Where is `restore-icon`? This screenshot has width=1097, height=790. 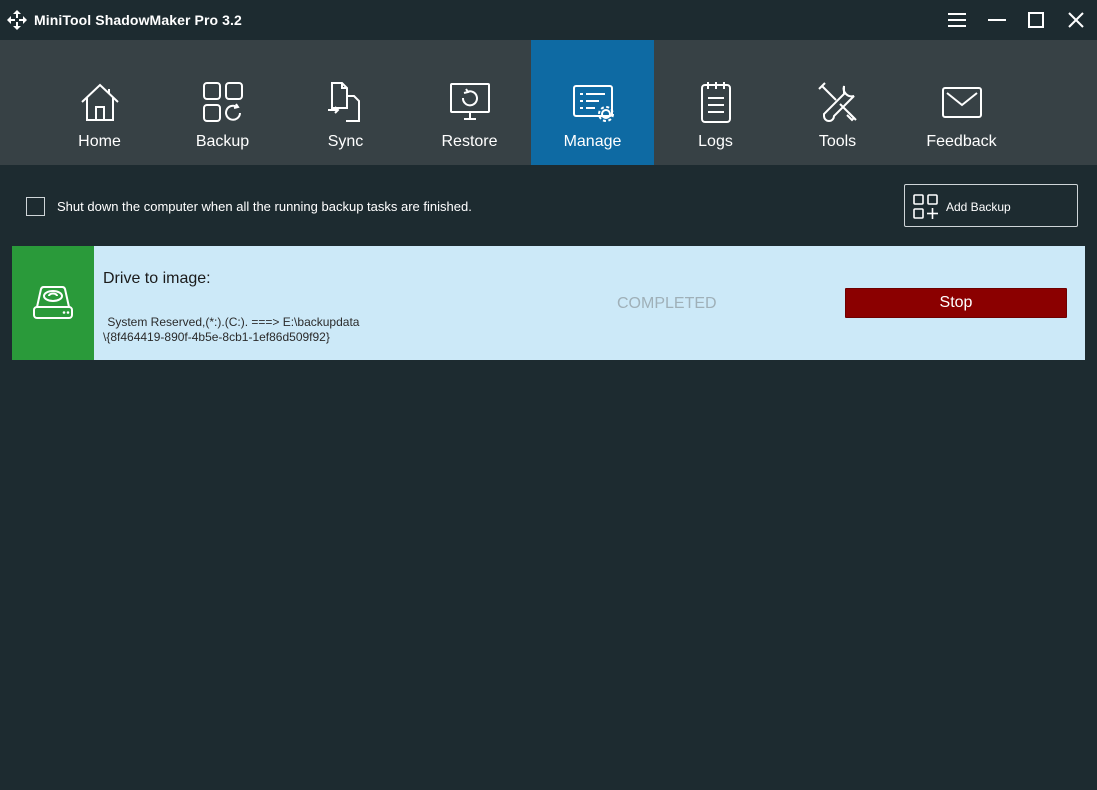
restore-icon is located at coordinates (469, 101).